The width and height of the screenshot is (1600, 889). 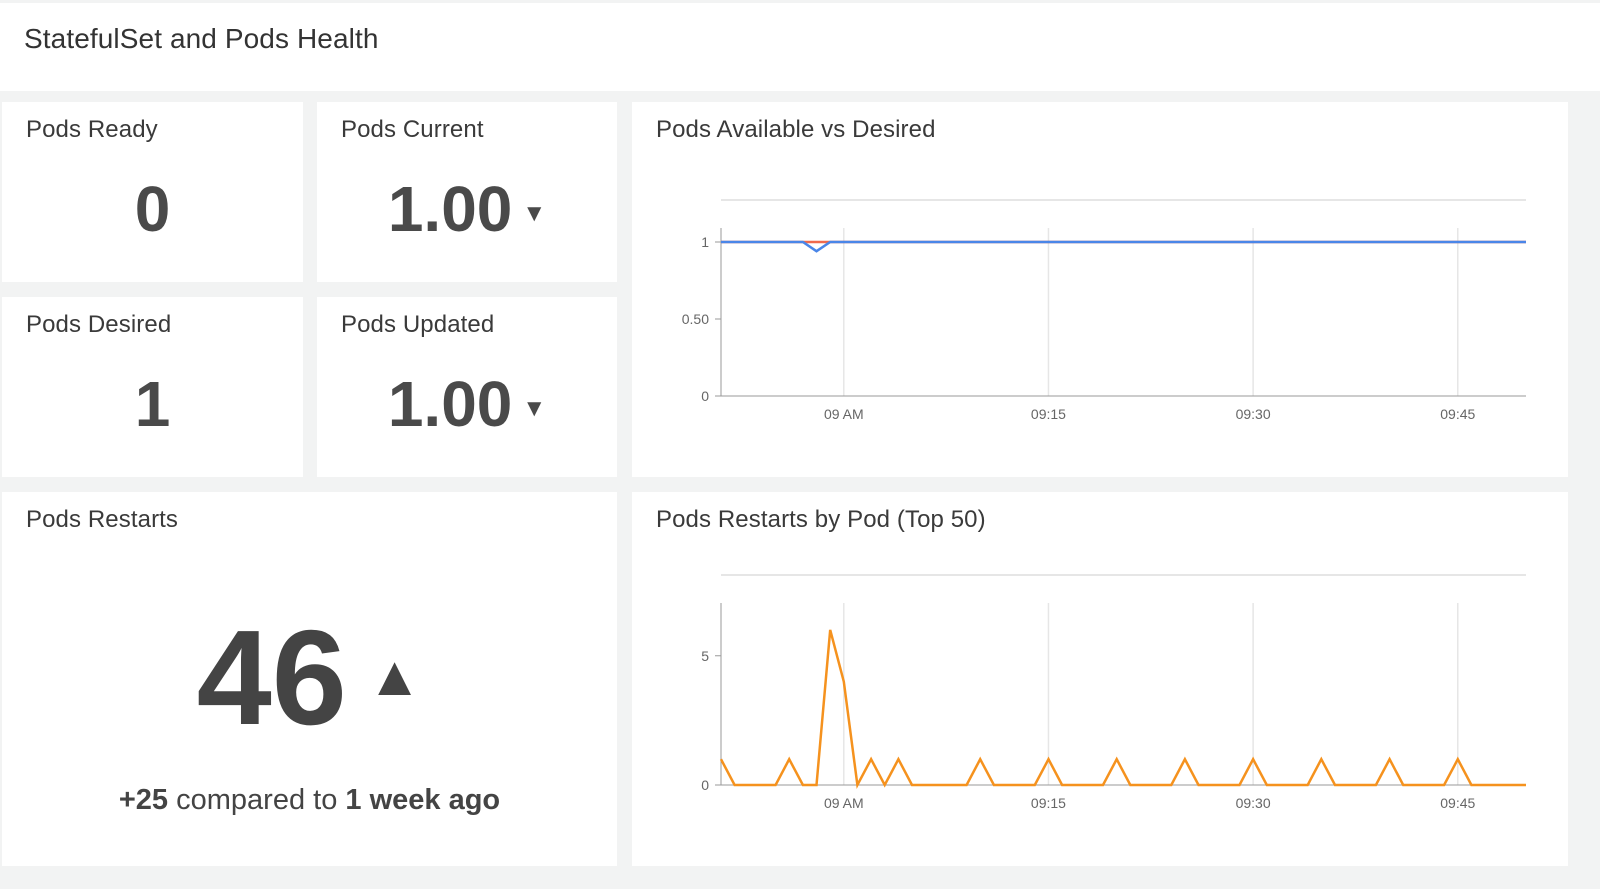 I want to click on pods-desired-value: 1, so click(x=152, y=404).